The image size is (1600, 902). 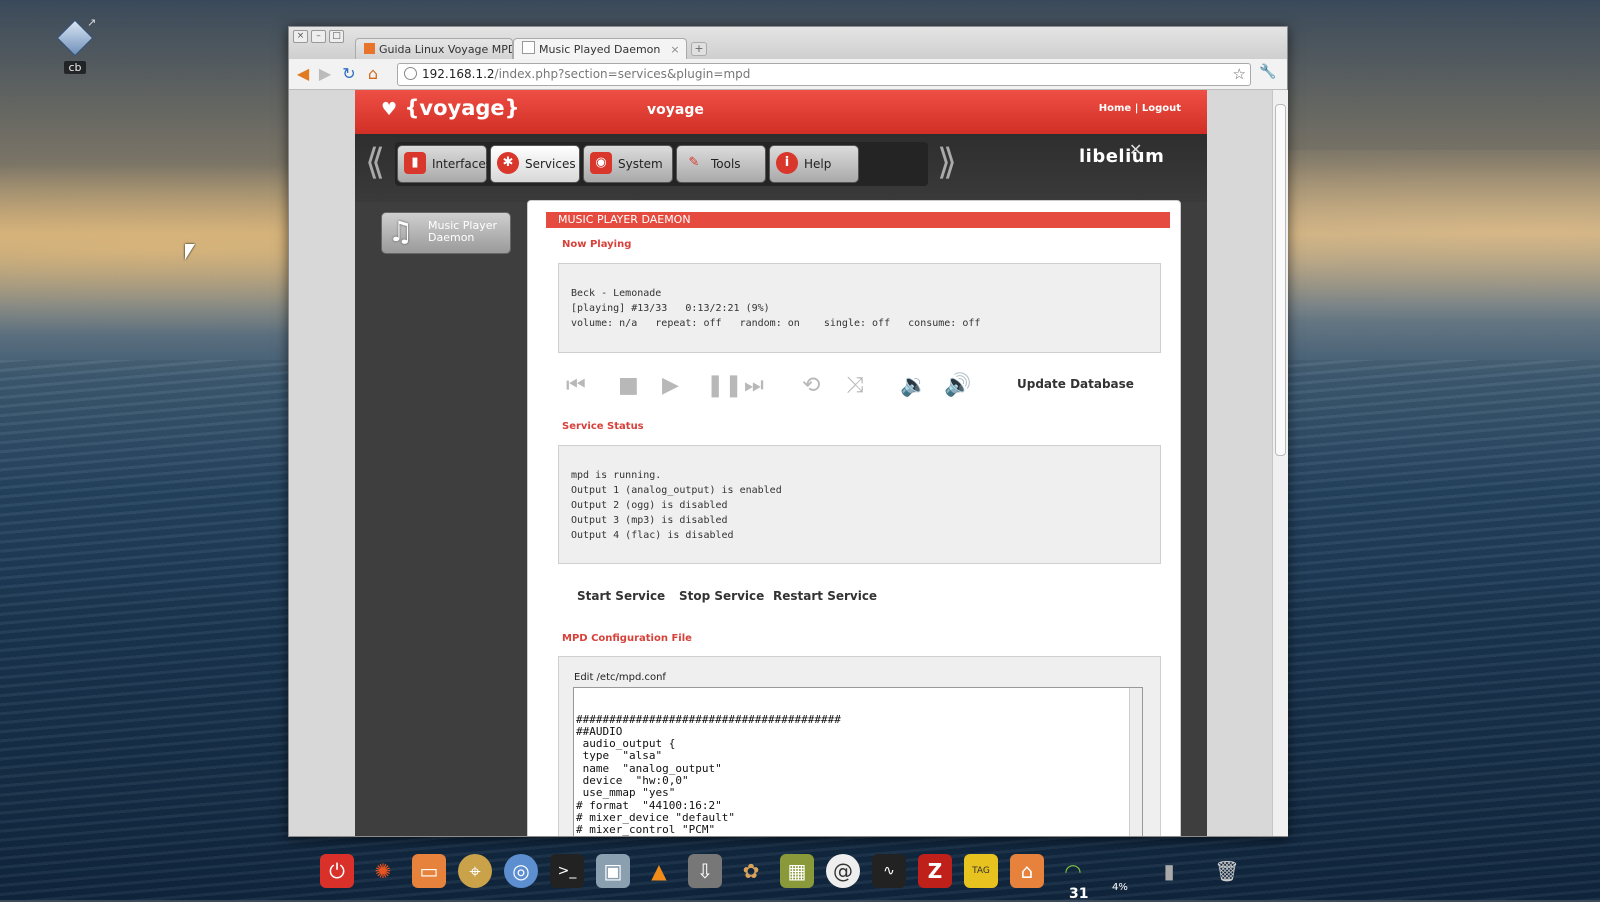 I want to click on status-line: Output 1 (analog_output) is enabled, so click(x=676, y=490).